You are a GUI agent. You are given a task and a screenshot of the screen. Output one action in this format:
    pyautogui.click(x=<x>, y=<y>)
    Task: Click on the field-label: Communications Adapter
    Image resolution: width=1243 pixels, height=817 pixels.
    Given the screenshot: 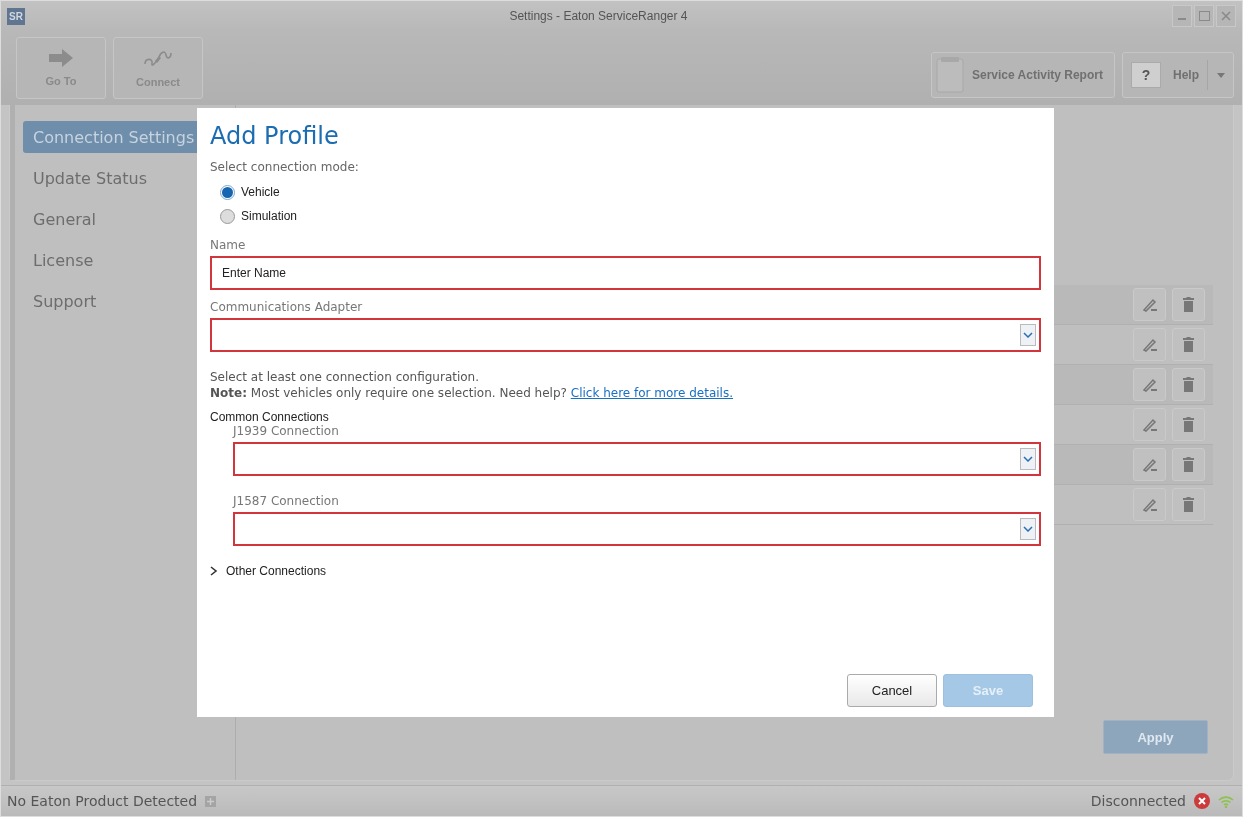 What is the action you would take?
    pyautogui.click(x=287, y=307)
    